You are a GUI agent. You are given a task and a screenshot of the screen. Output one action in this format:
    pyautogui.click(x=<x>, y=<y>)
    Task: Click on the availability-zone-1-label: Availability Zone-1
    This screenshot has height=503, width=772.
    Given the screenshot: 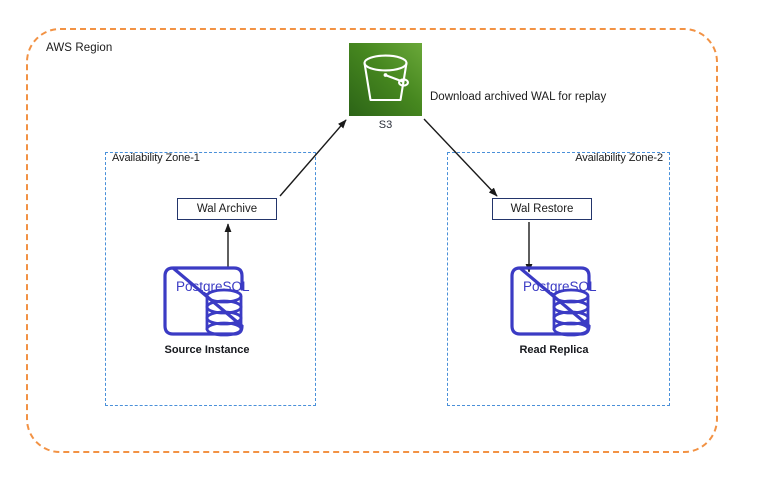 What is the action you would take?
    pyautogui.click(x=156, y=158)
    